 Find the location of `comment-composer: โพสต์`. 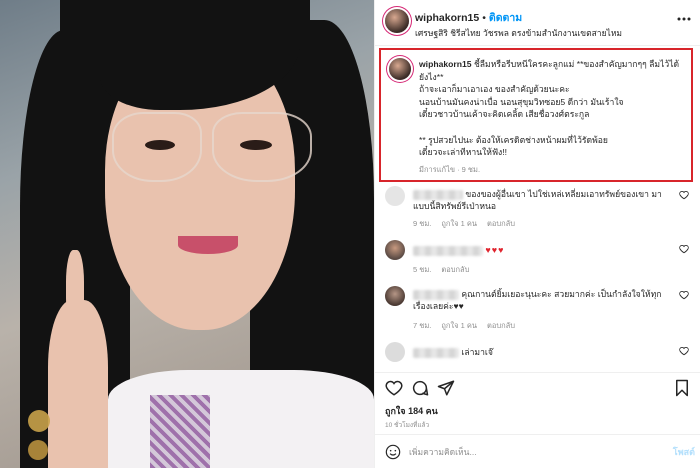

comment-composer: โพสต์ is located at coordinates (537, 451).